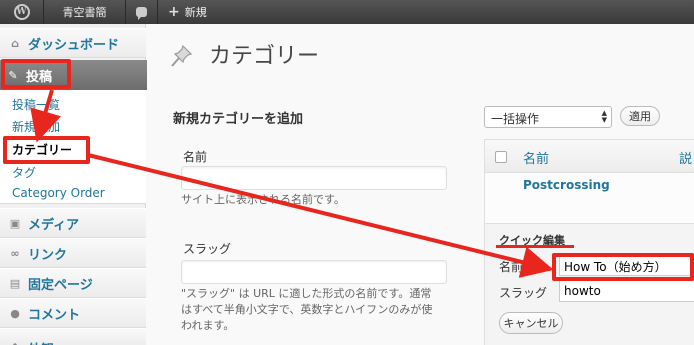 The height and width of the screenshot is (345, 694). Describe the element at coordinates (566, 185) in the screenshot. I see `category-link: Postcrossing` at that location.